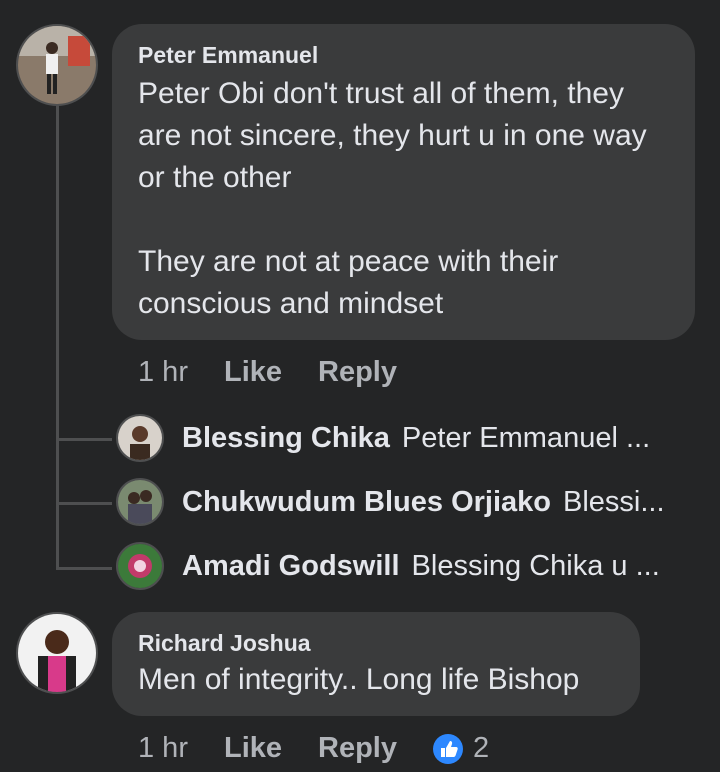  I want to click on reaction-summary: 2, so click(461, 748).